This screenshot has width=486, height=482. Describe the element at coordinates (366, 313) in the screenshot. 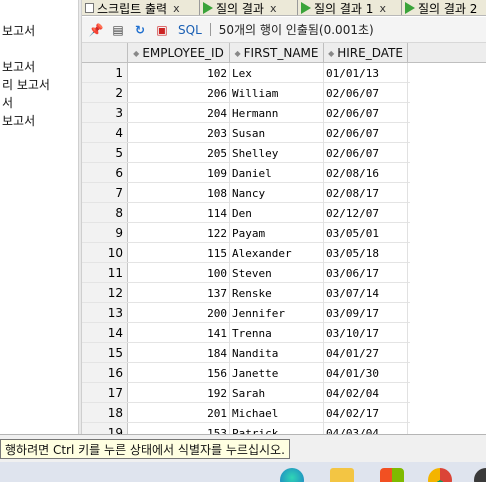

I see `cell-hire-date: 03/09/17` at that location.